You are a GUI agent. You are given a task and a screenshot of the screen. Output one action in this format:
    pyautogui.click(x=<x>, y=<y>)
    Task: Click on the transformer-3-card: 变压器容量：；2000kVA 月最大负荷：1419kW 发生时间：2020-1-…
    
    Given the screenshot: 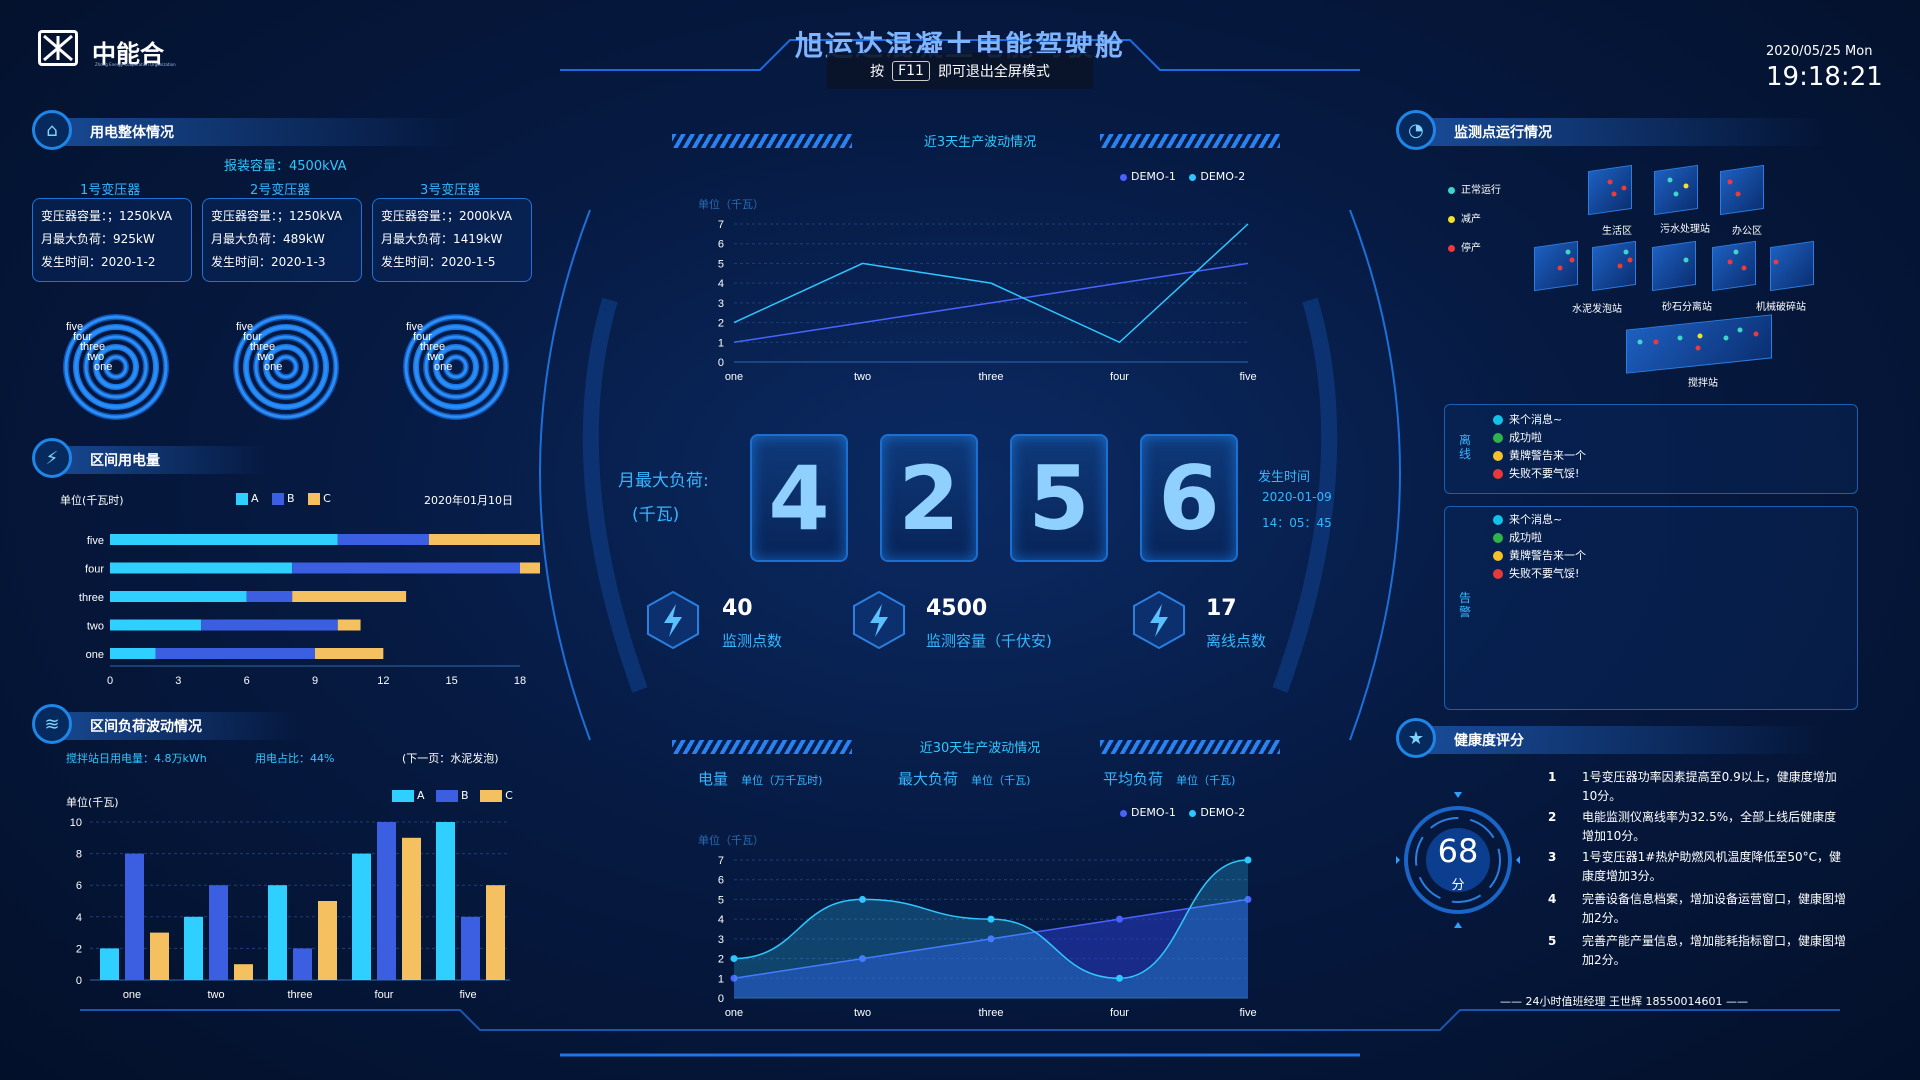 What is the action you would take?
    pyautogui.click(x=452, y=240)
    